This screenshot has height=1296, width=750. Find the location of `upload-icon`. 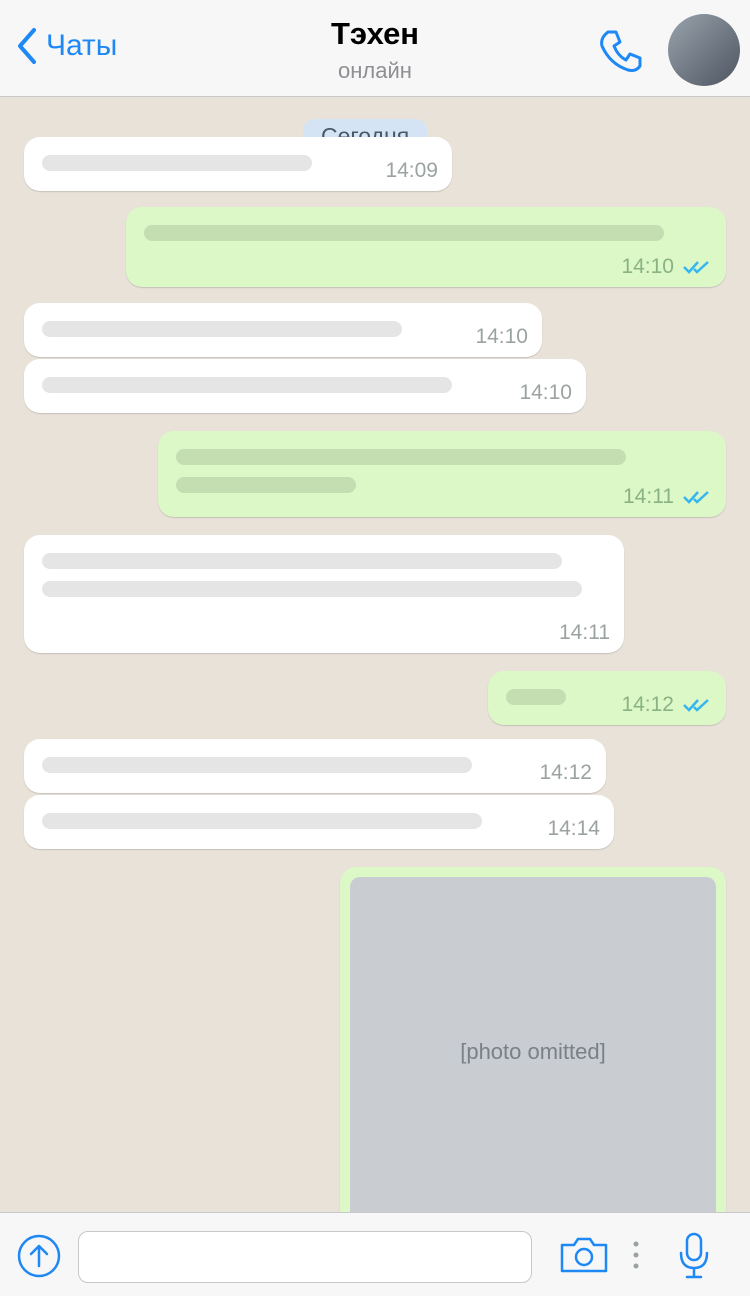

upload-icon is located at coordinates (39, 1256).